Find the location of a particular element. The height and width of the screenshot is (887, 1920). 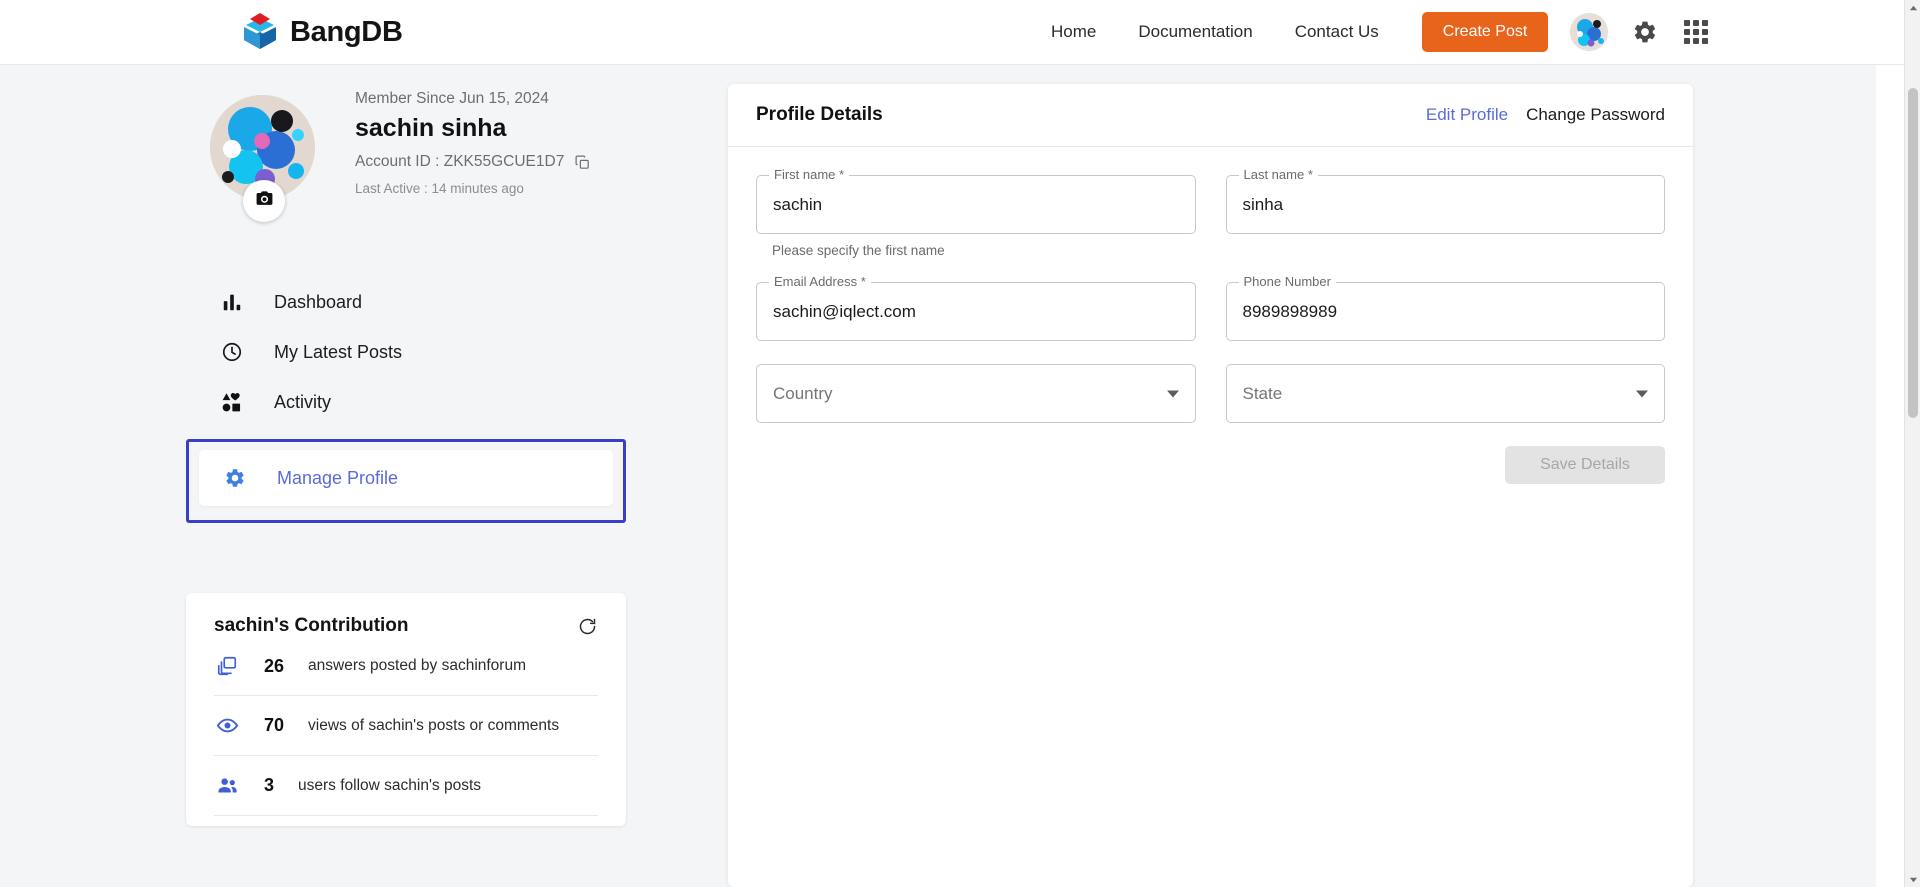

list-item: 26 answers posted by sachinforum is located at coordinates (406, 666).